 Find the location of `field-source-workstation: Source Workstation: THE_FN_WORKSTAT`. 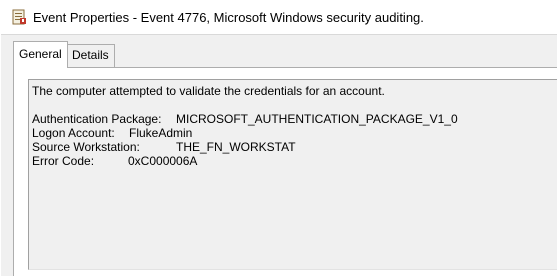

field-source-workstation: Source Workstation: THE_FN_WORKSTAT is located at coordinates (164, 147).